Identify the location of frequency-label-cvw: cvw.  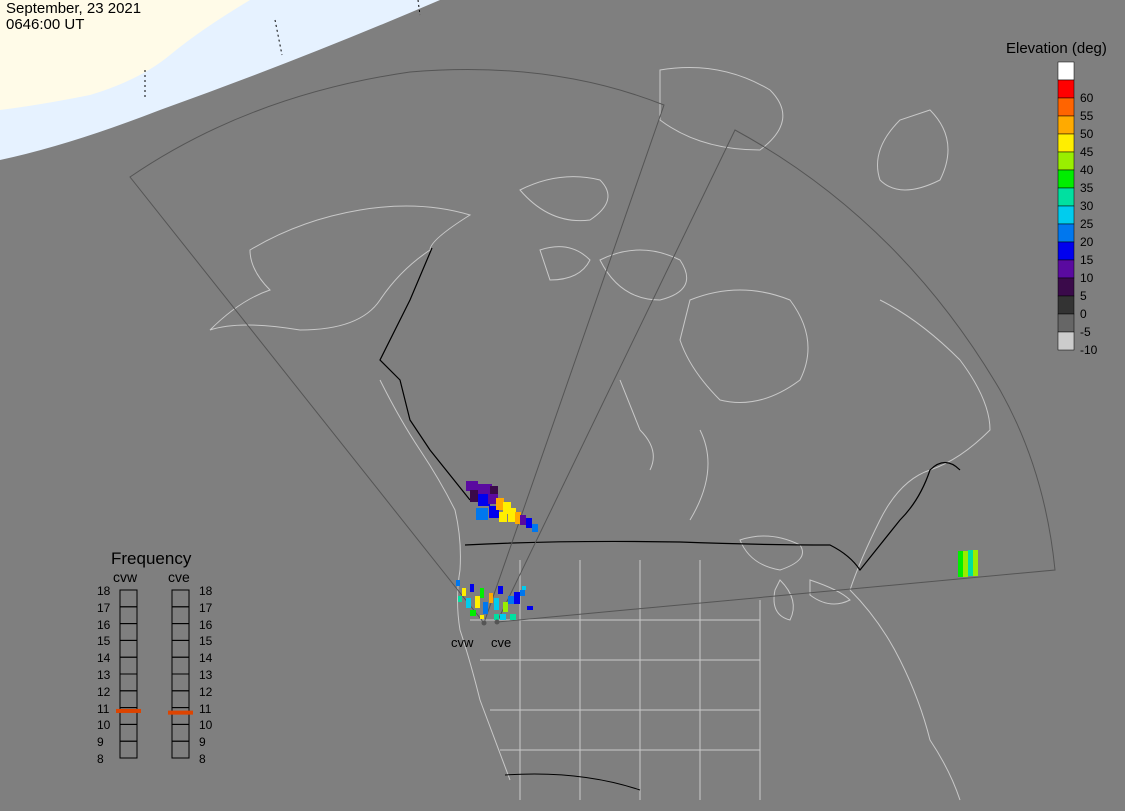
(125, 577).